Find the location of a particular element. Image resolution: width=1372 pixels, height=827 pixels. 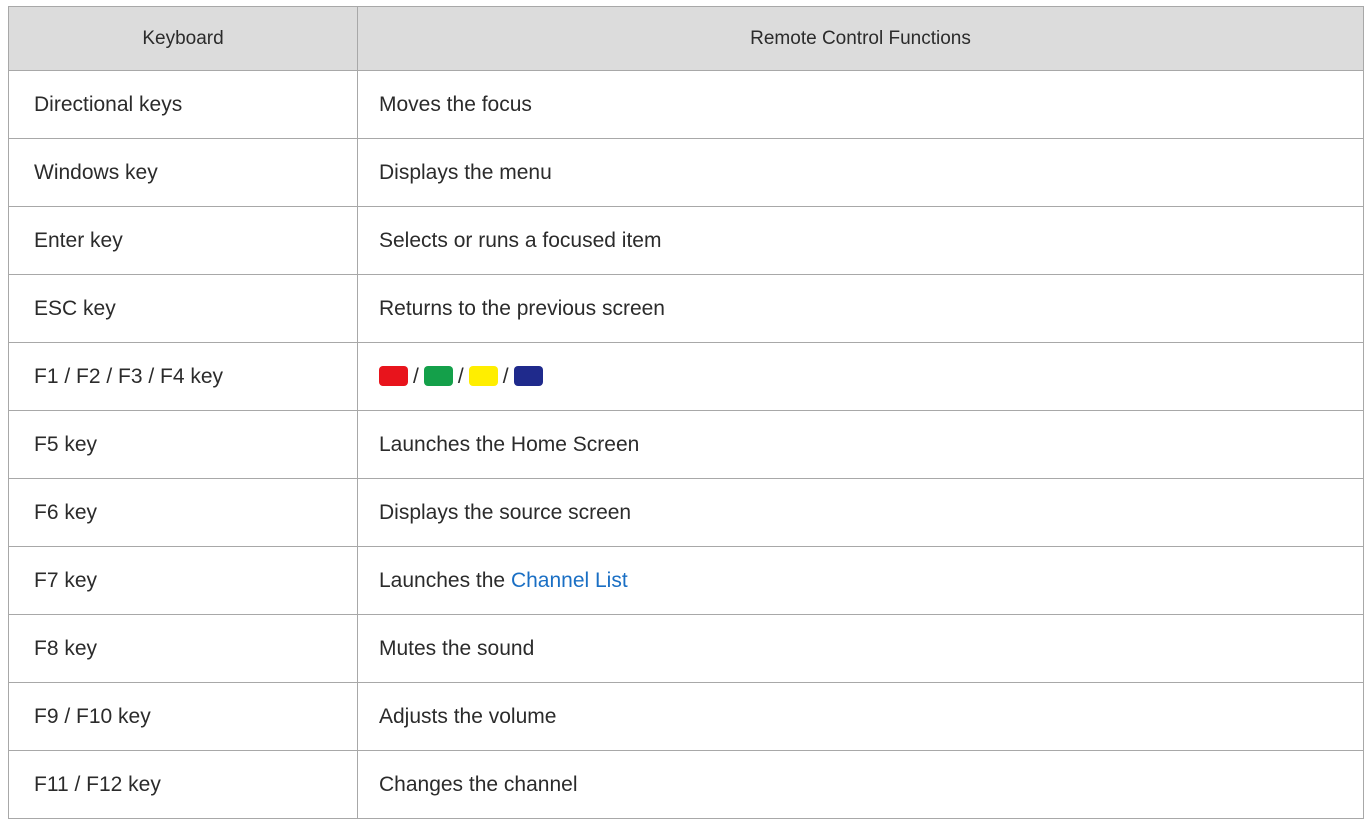

table-row: F9 / F10 key Adjusts the volume is located at coordinates (686, 716).